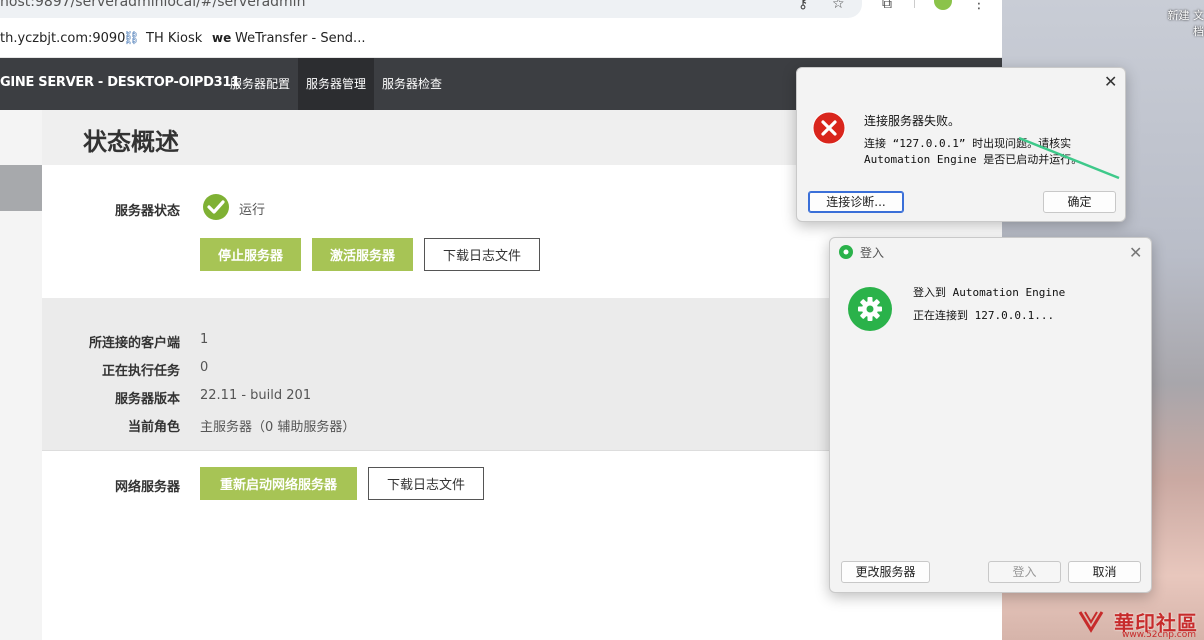 The image size is (1204, 640). Describe the element at coordinates (803, 6) in the screenshot. I see `key-icon: ⚷` at that location.